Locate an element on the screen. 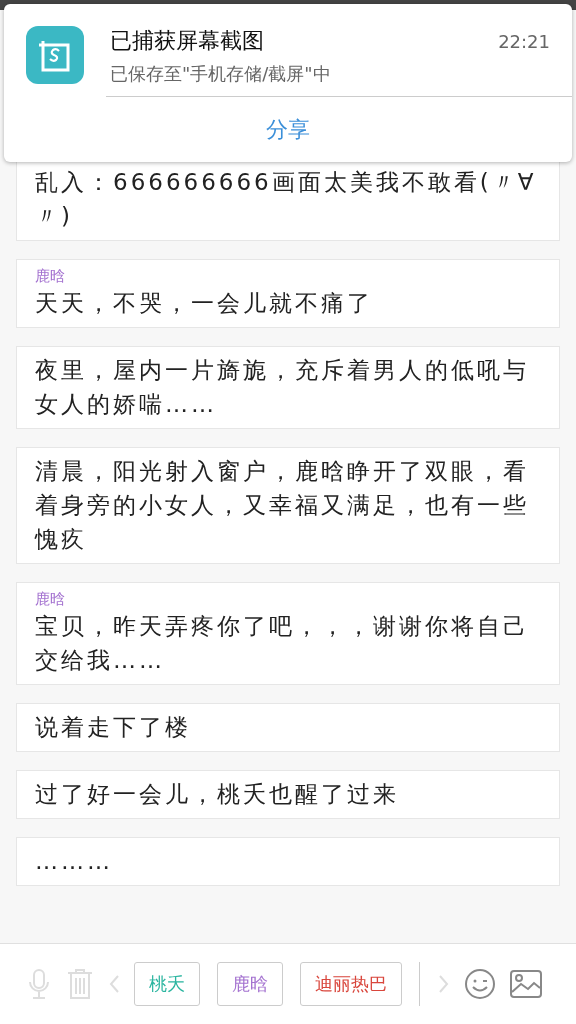  notification-time: 22:21 is located at coordinates (524, 41).